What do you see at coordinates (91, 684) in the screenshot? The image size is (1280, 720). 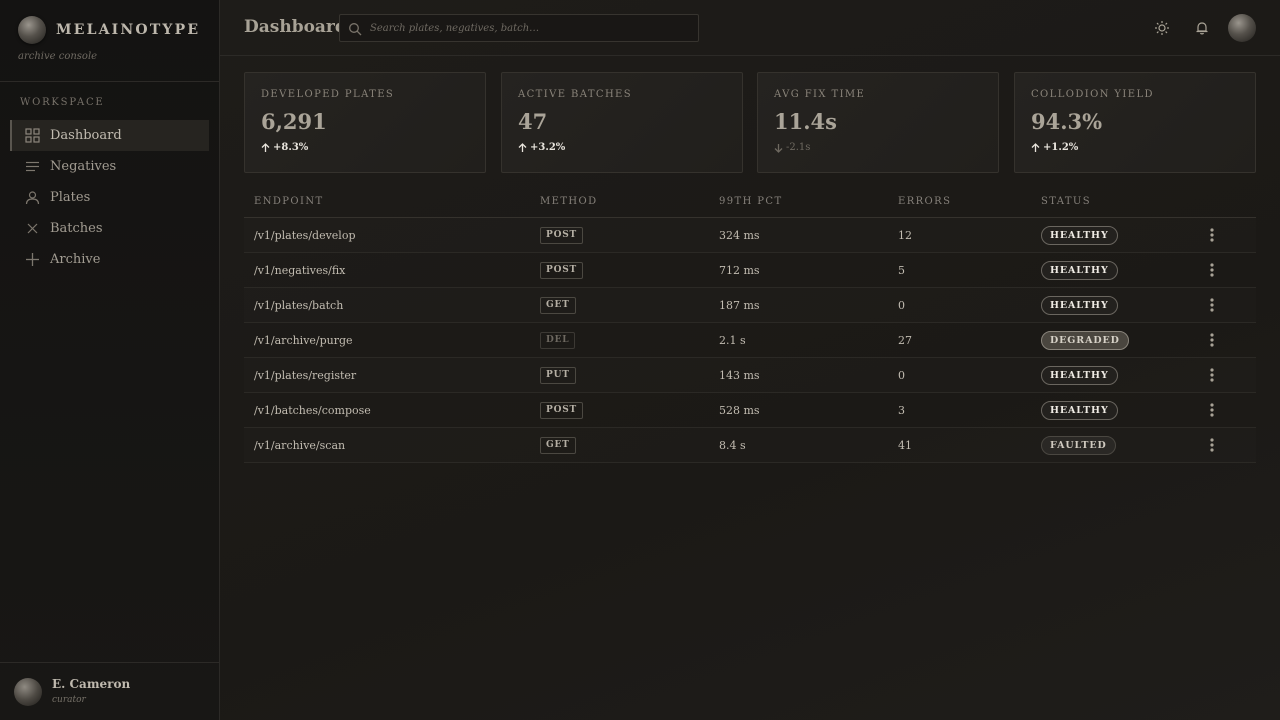 I see `user-name: E. Cameron` at bounding box center [91, 684].